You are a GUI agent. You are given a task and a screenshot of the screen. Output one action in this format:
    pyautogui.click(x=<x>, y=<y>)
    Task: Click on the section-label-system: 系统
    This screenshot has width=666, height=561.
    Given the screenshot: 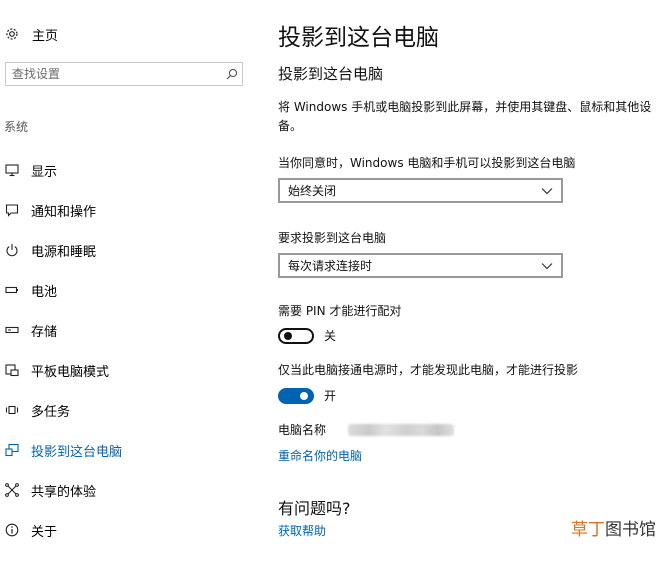 What is the action you would take?
    pyautogui.click(x=16, y=127)
    